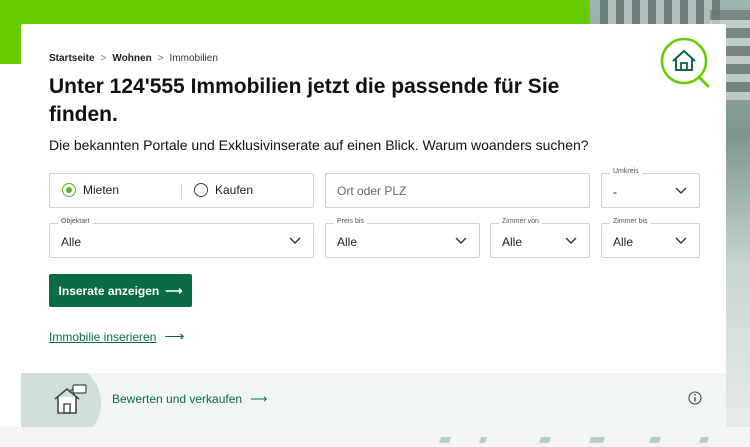 The width and height of the screenshot is (750, 447). Describe the element at coordinates (101, 190) in the screenshot. I see `radio-mieten-label: Mieten` at that location.